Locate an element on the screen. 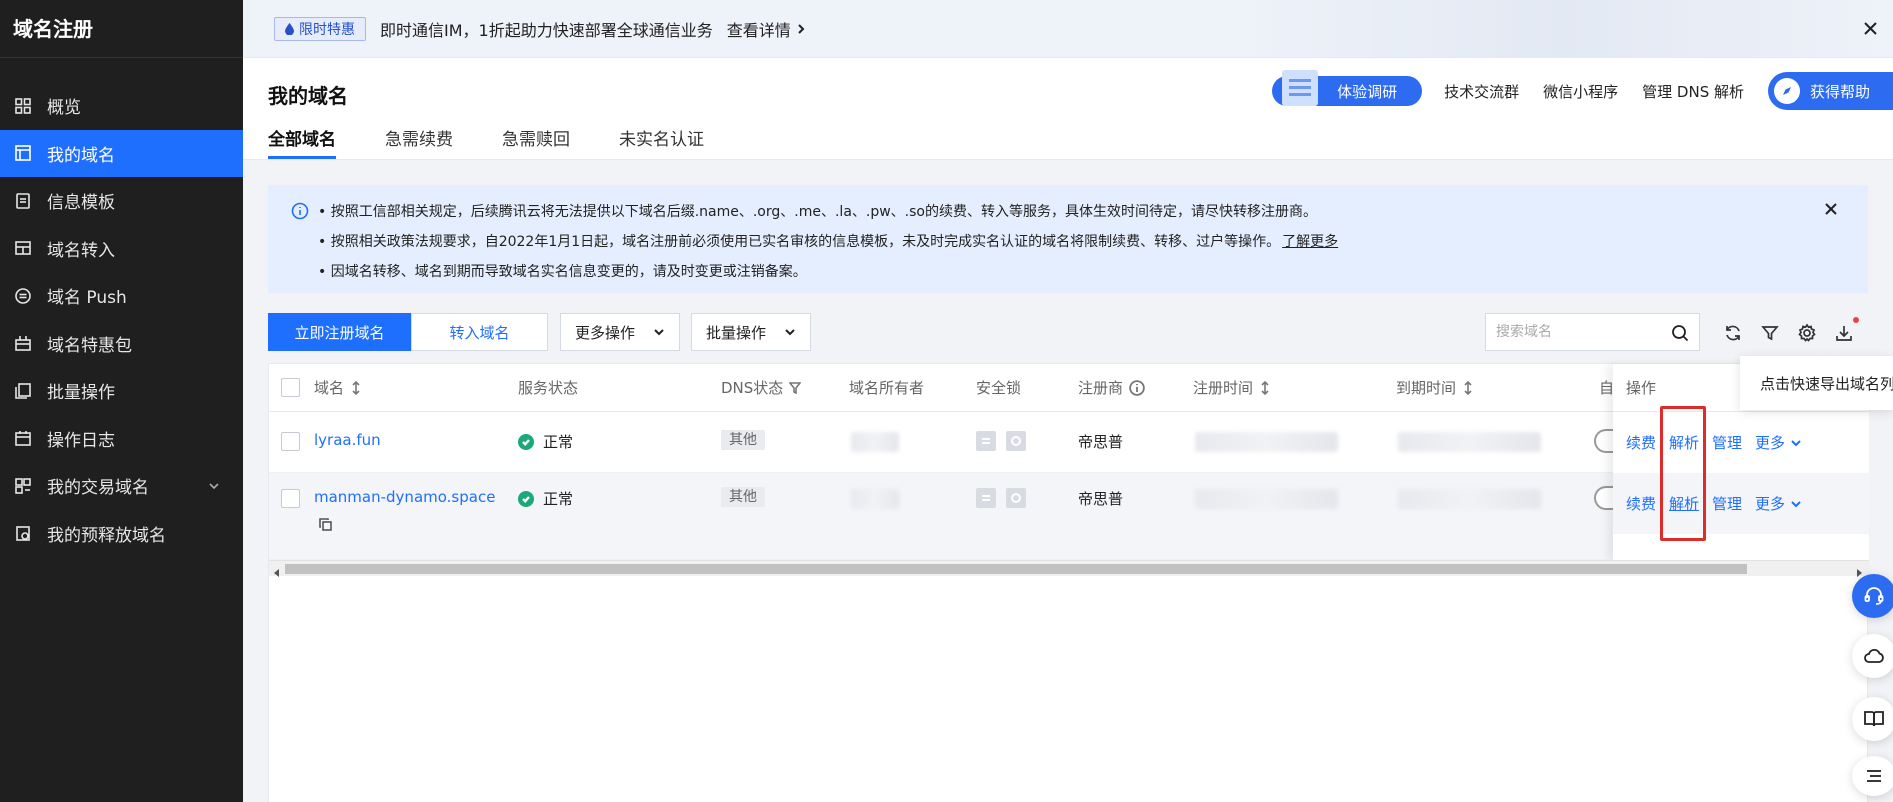  tab-unverified: 未实名认证 is located at coordinates (661, 142).